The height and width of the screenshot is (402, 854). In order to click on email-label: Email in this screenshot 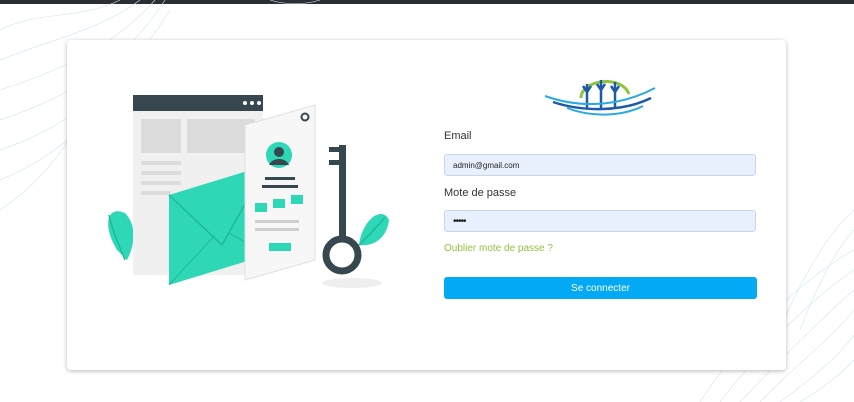, I will do `click(458, 136)`.